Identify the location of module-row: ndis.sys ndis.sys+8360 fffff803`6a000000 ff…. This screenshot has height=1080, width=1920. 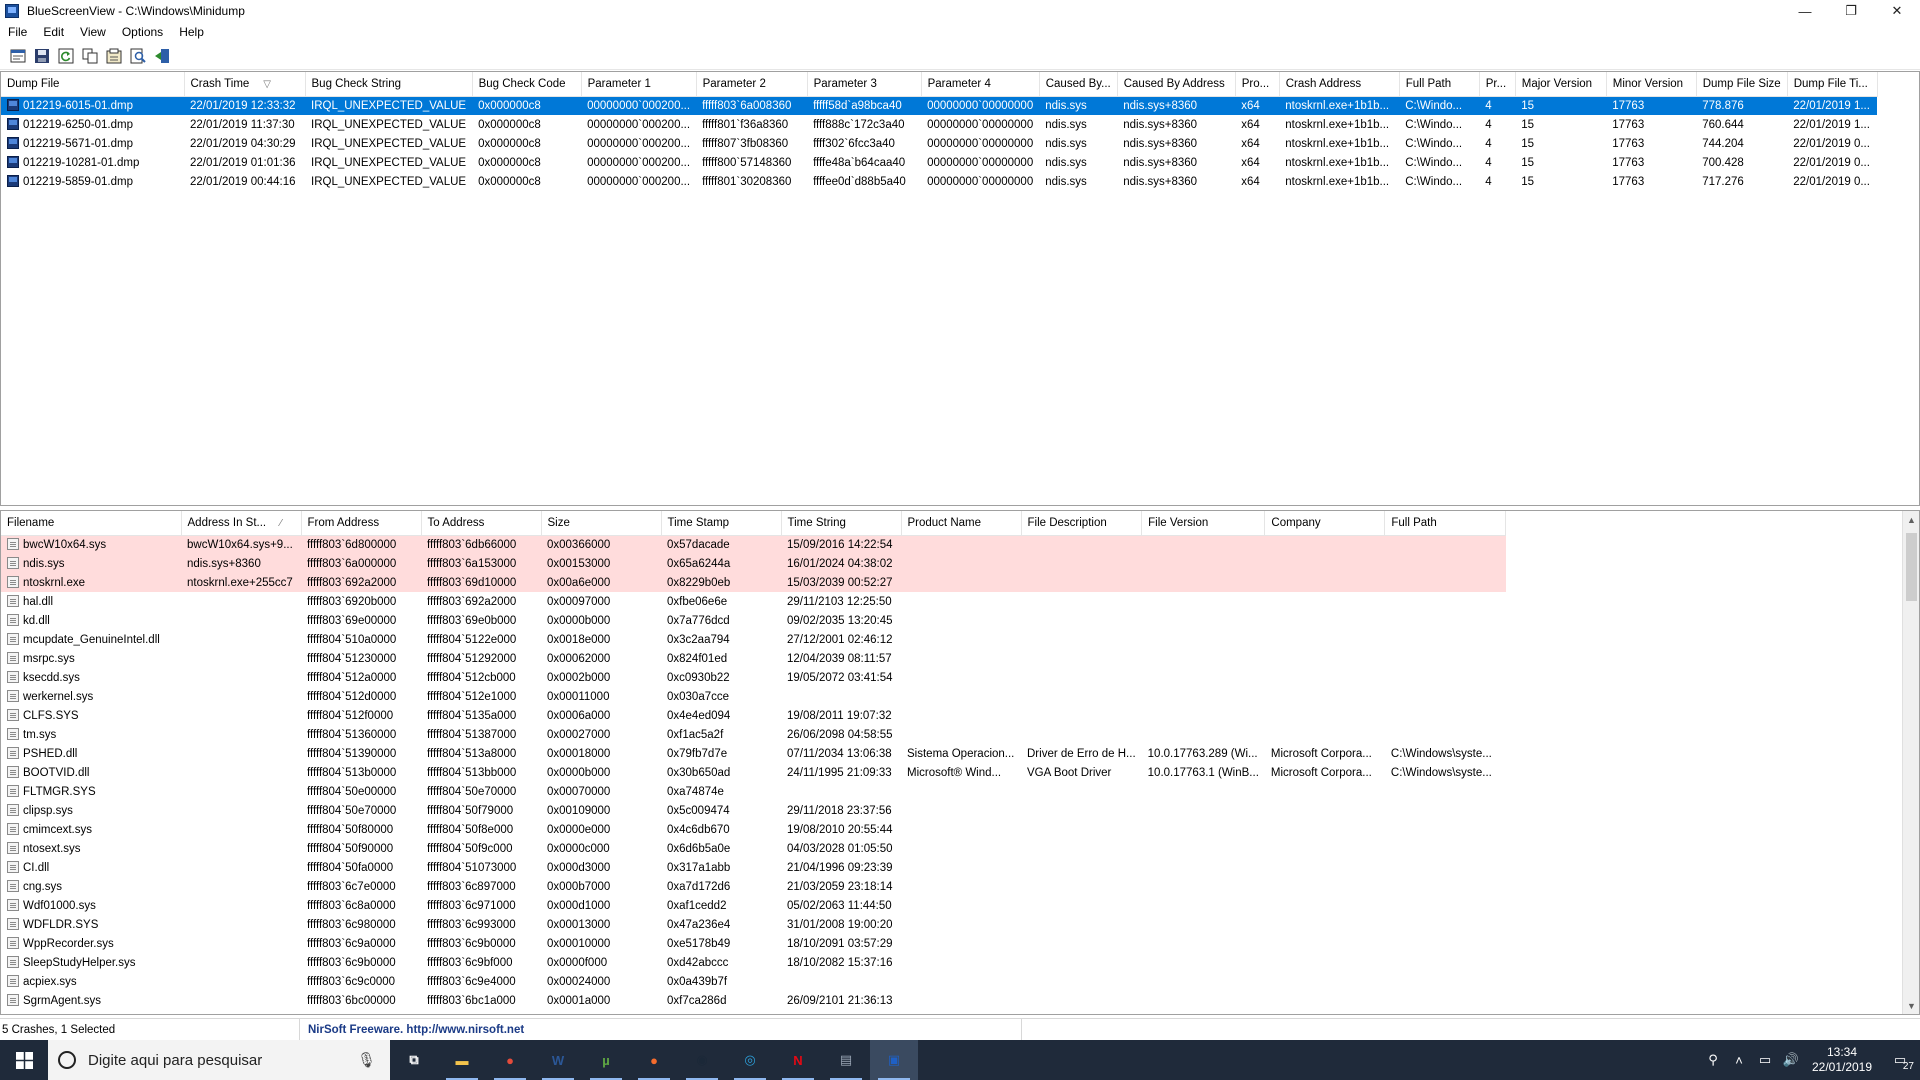
(753, 563).